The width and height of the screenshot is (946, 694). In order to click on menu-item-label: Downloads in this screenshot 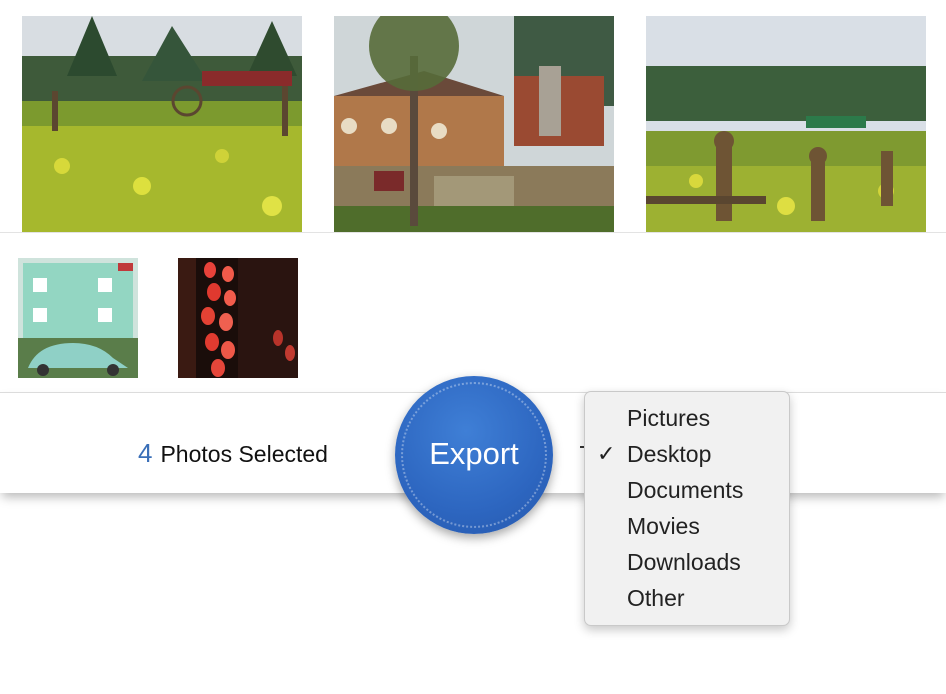, I will do `click(684, 562)`.